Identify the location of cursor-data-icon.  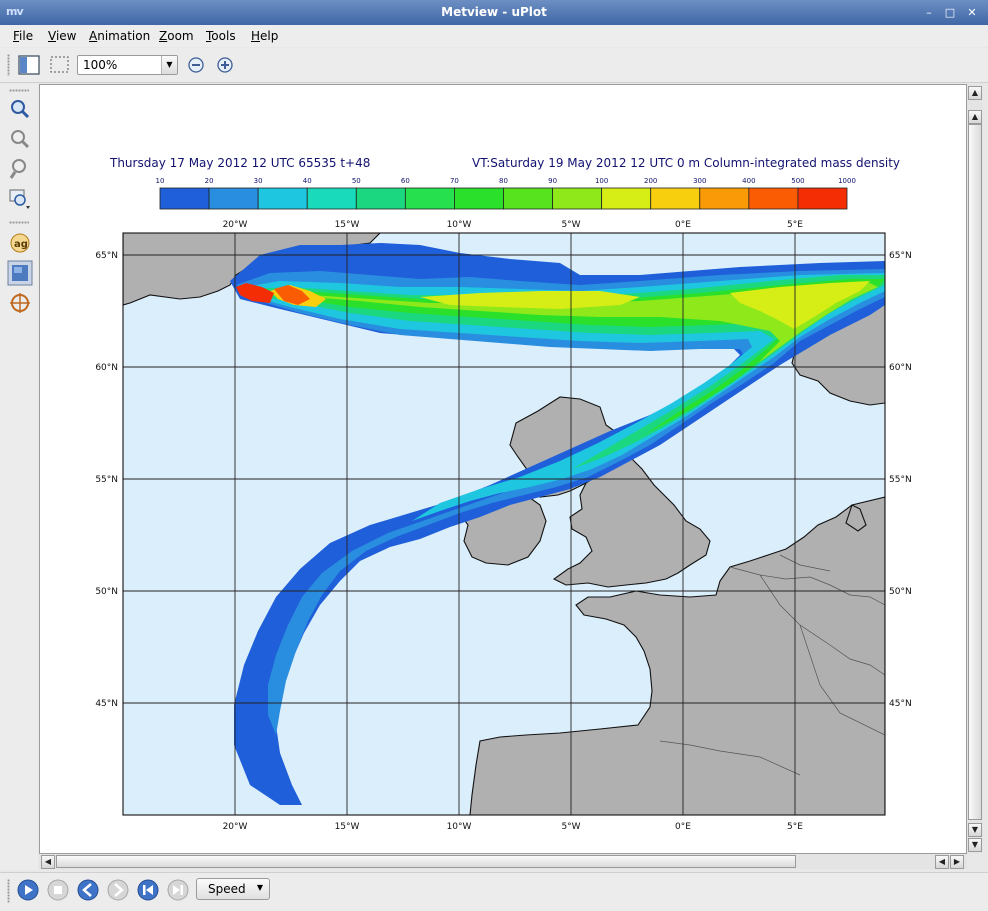
(20, 303).